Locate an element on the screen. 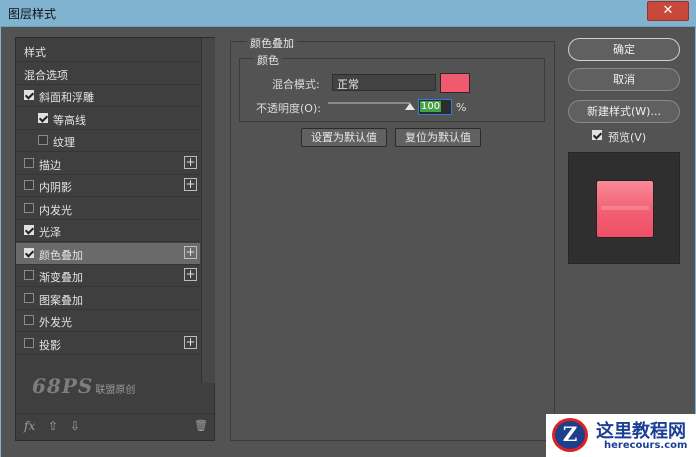 Image resolution: width=696 pixels, height=457 pixels. cancel-button: 取消 is located at coordinates (624, 79).